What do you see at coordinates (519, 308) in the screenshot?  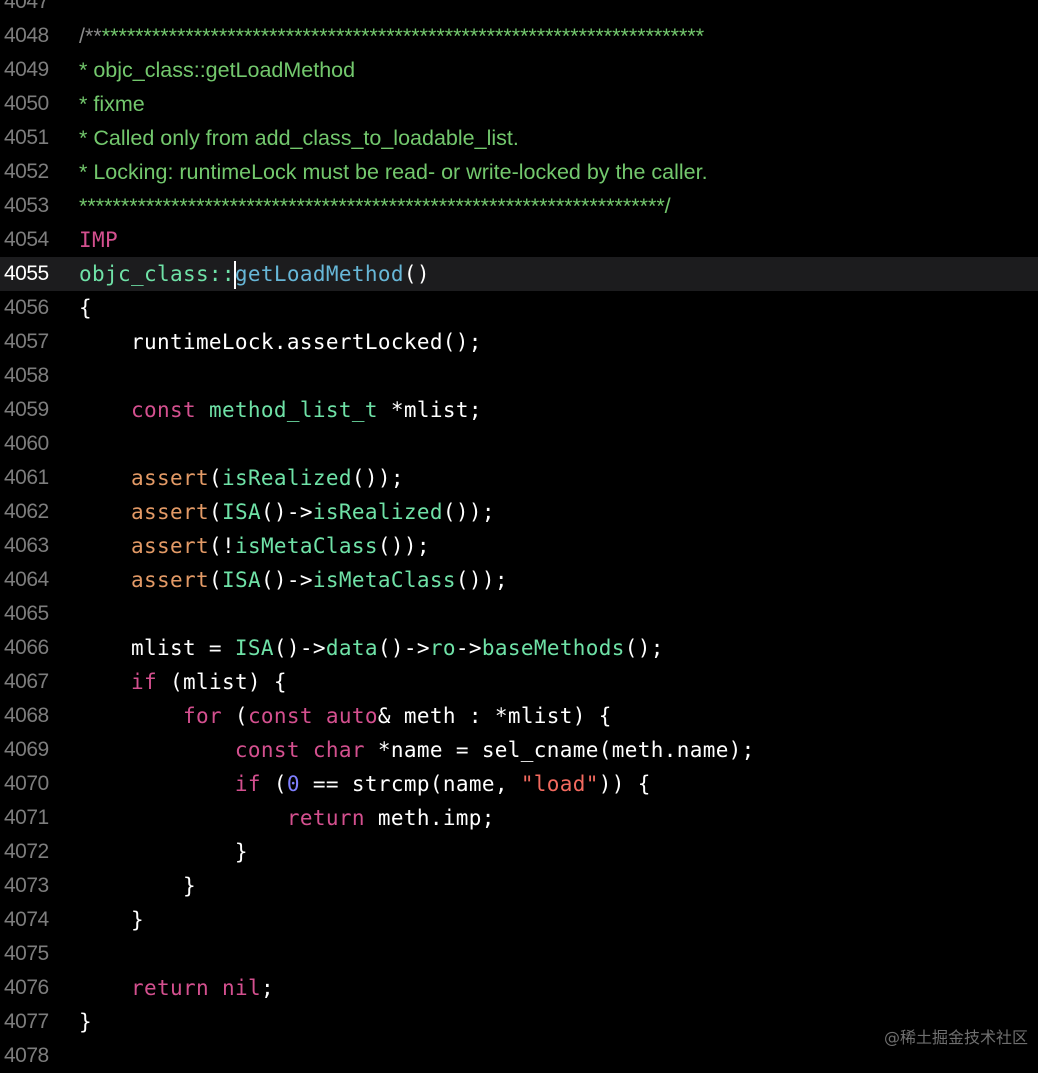 I see `code-line: 4056 {` at bounding box center [519, 308].